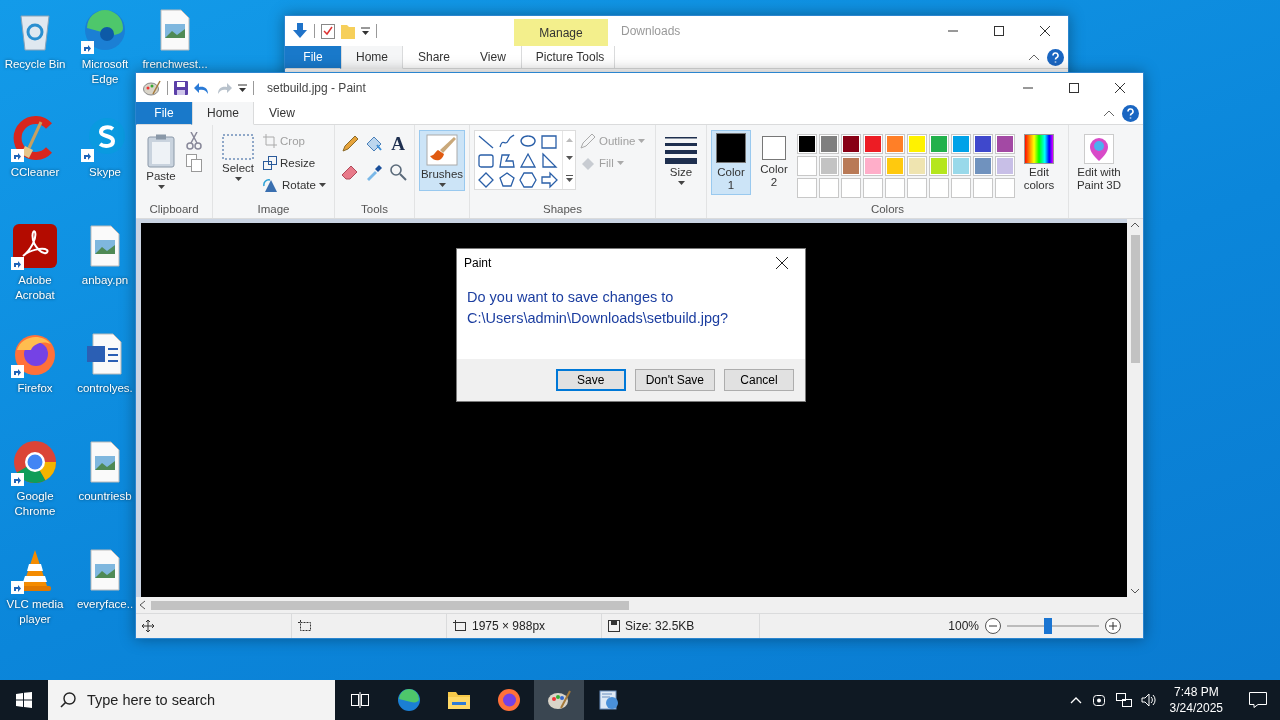 Image resolution: width=1280 pixels, height=720 pixels. What do you see at coordinates (238, 157) in the screenshot?
I see `select-button: Select` at bounding box center [238, 157].